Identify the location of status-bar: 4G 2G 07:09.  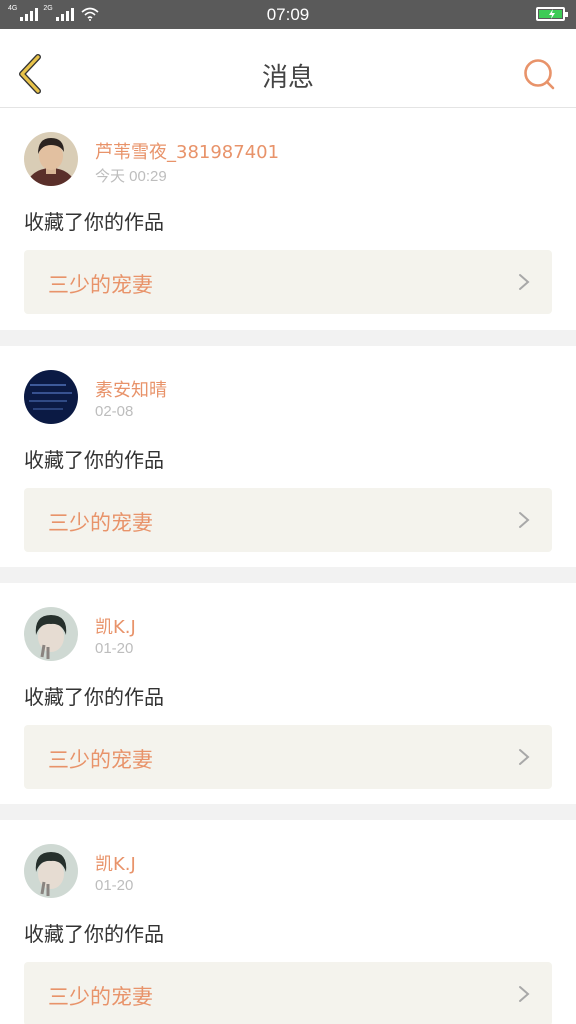
(288, 14).